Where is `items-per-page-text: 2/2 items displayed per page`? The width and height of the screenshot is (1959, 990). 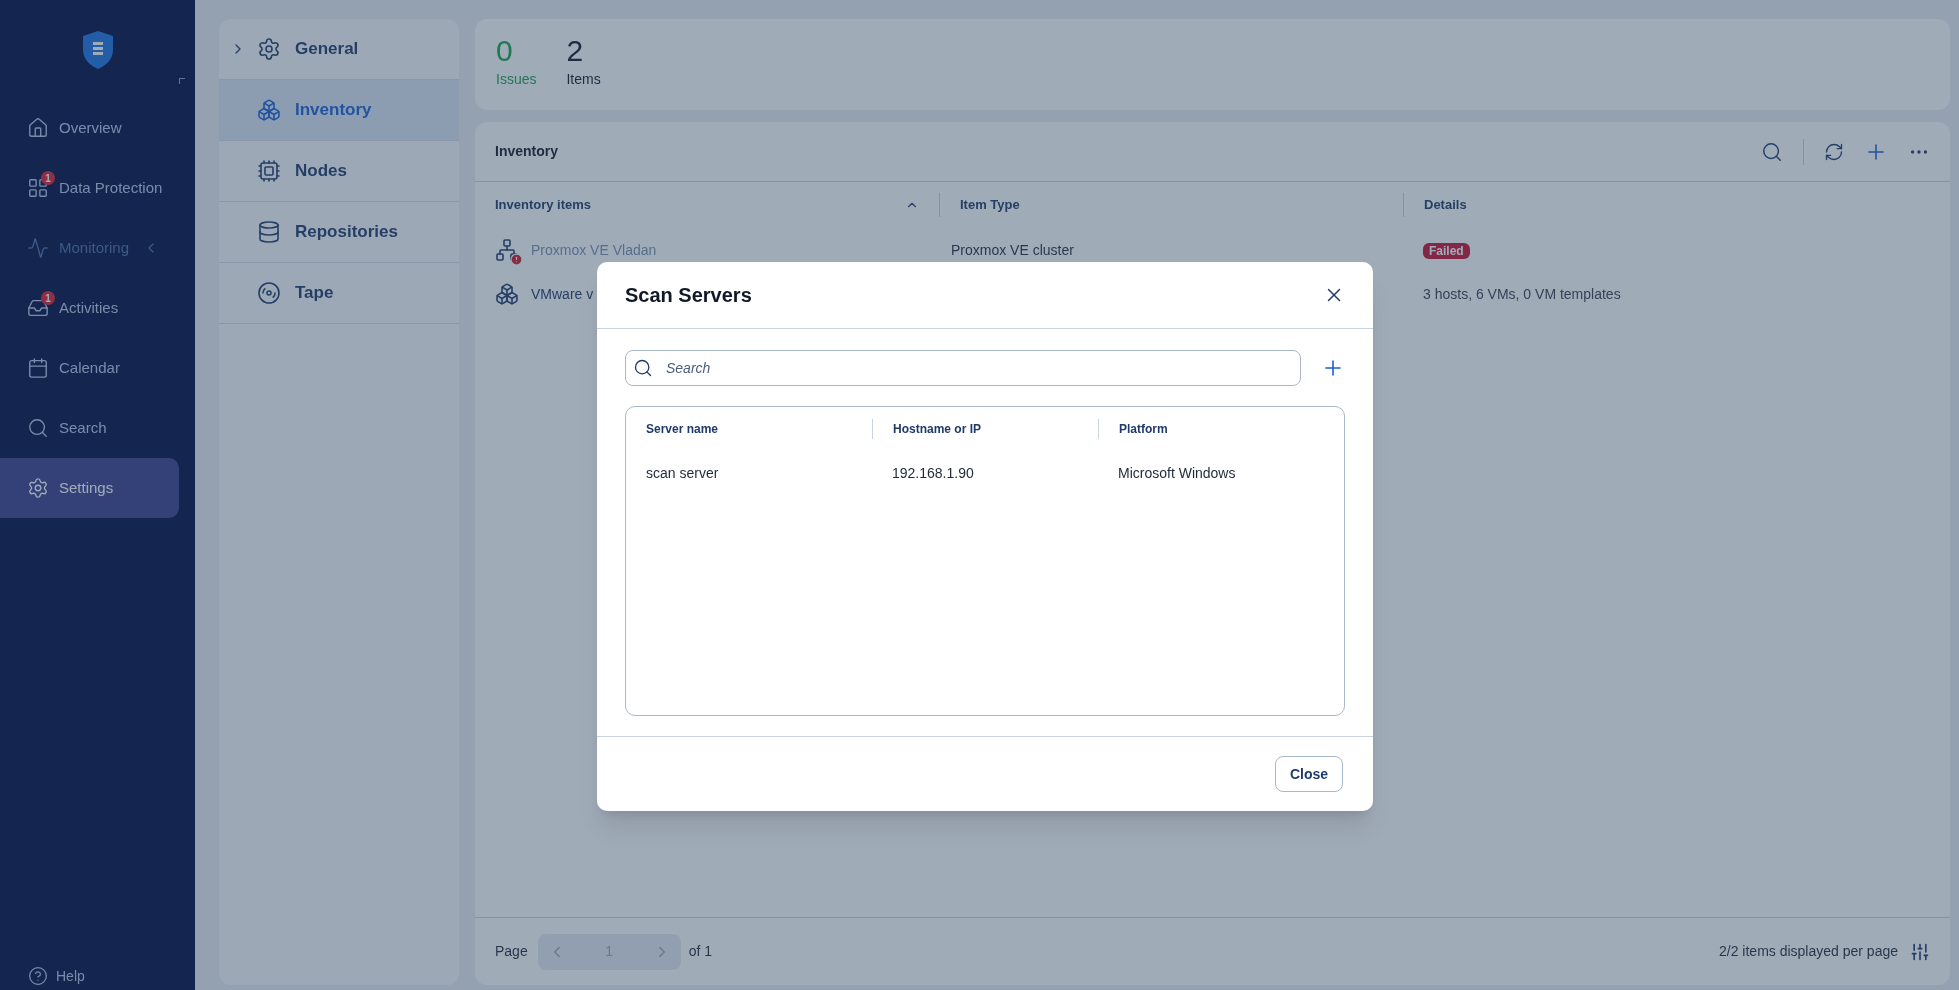 items-per-page-text: 2/2 items displayed per page is located at coordinates (1808, 951).